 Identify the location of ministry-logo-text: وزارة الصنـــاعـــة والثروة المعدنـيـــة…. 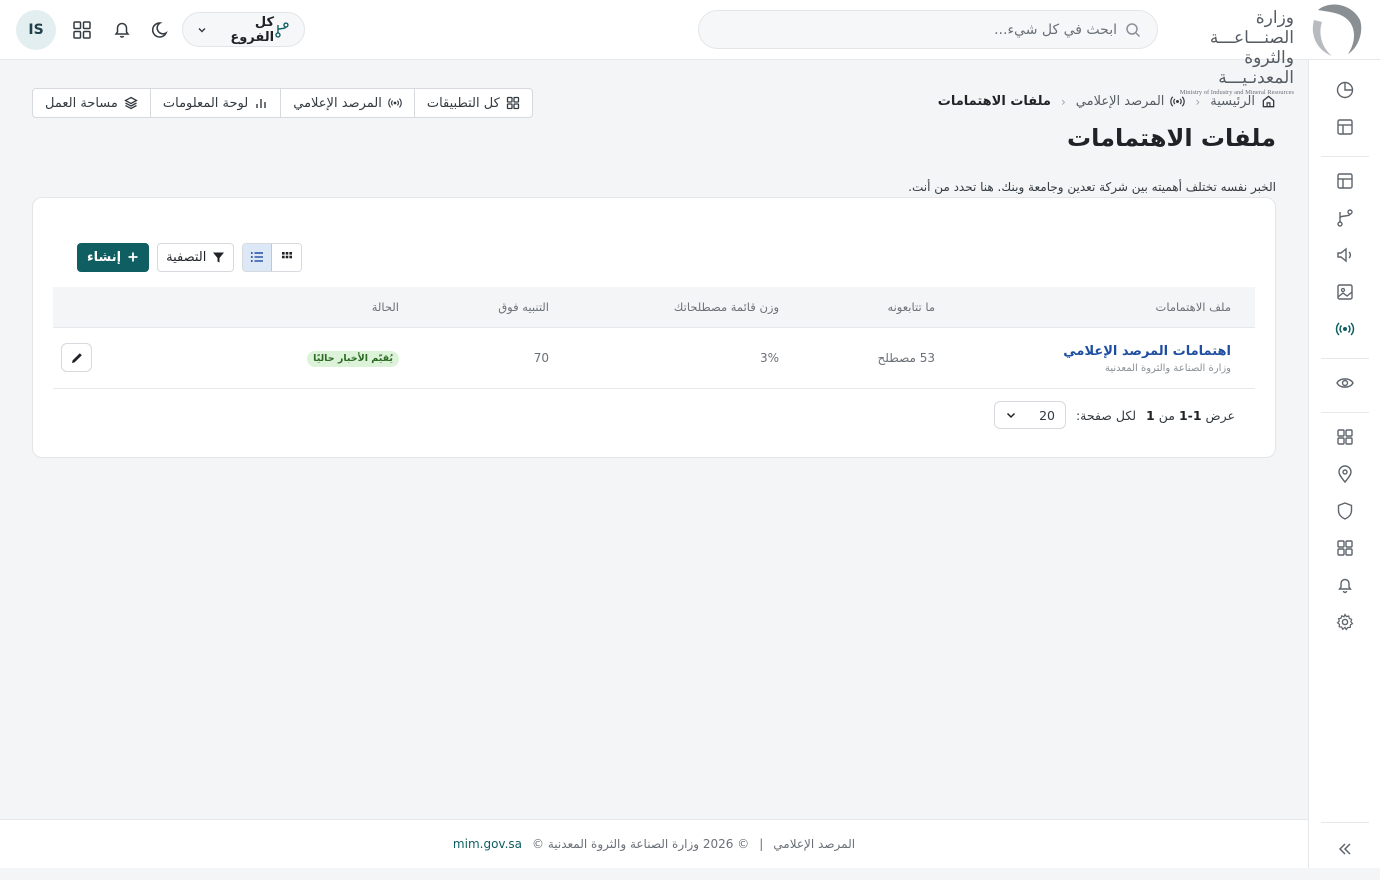
(1233, 52).